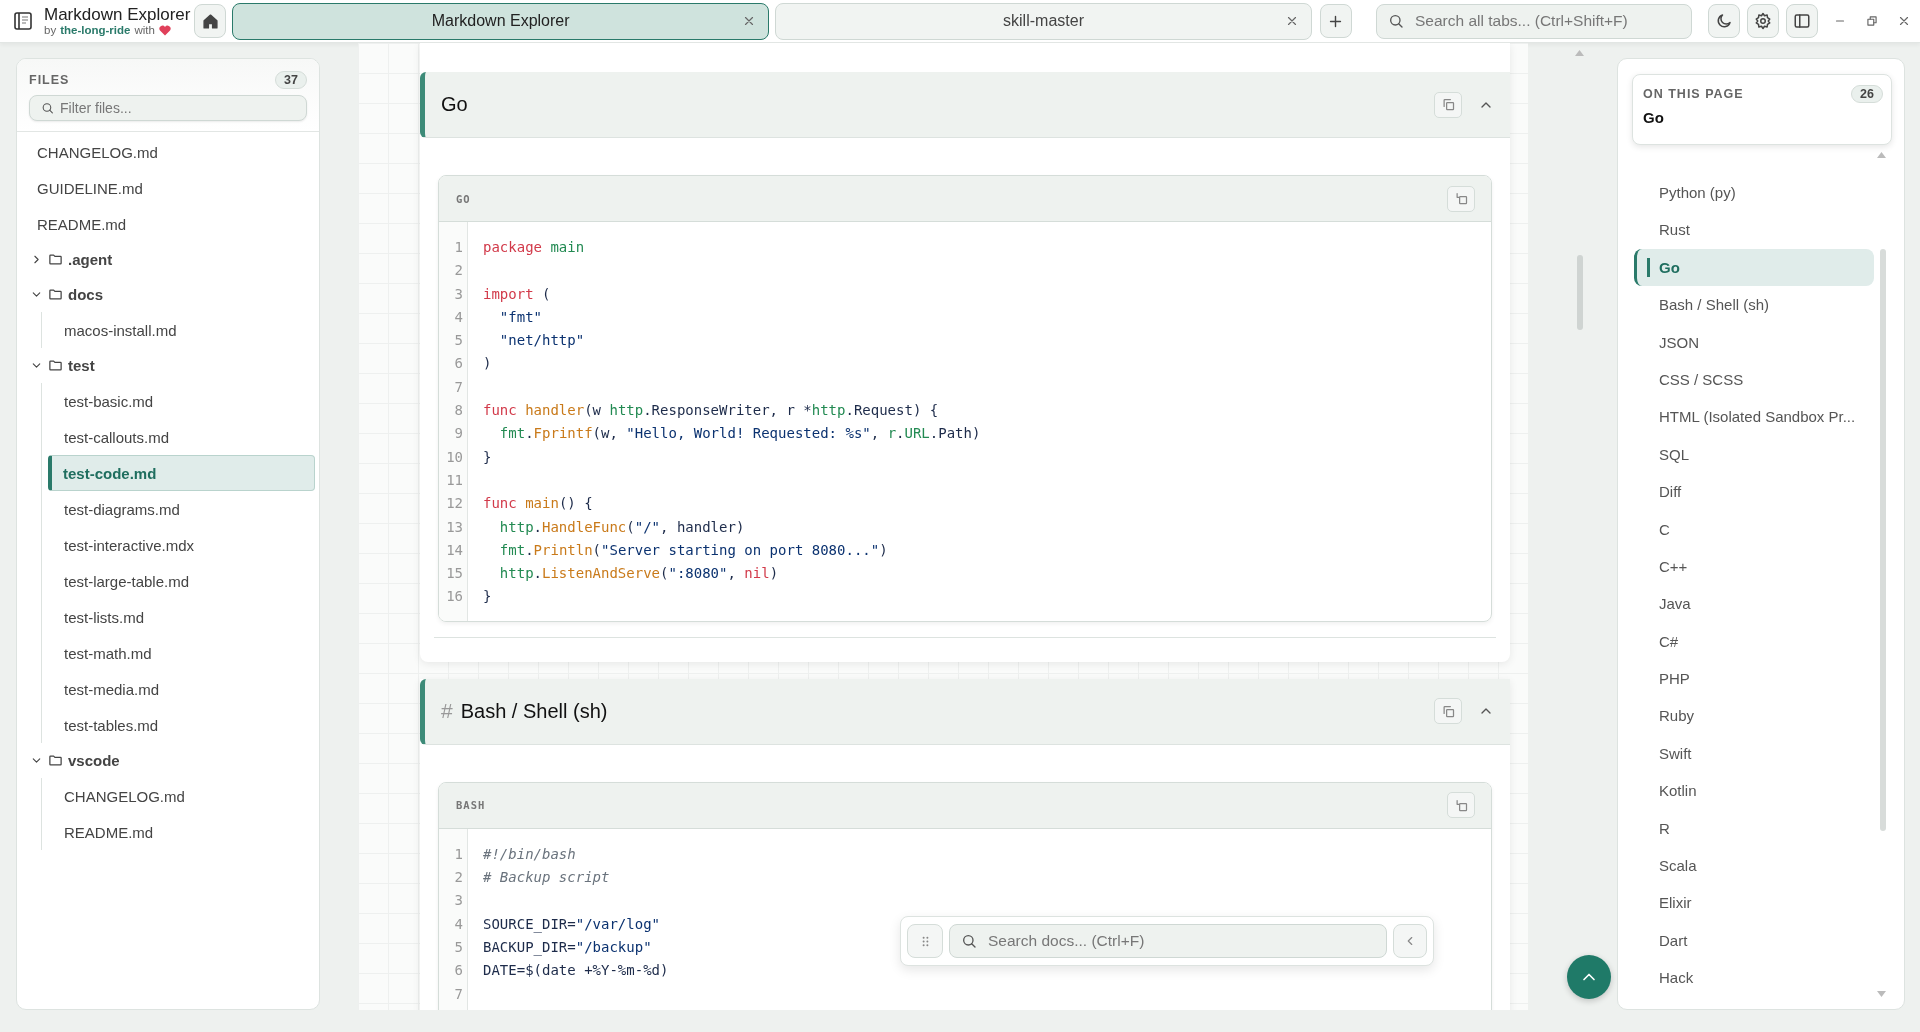  Describe the element at coordinates (458, 364) in the screenshot. I see `line-number: 6` at that location.